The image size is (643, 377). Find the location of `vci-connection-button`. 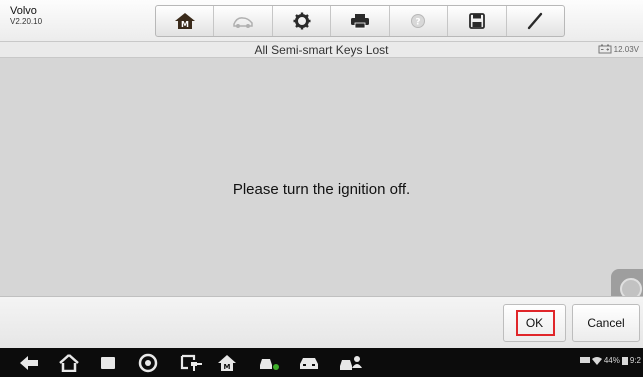

vci-connection-button is located at coordinates (192, 363).